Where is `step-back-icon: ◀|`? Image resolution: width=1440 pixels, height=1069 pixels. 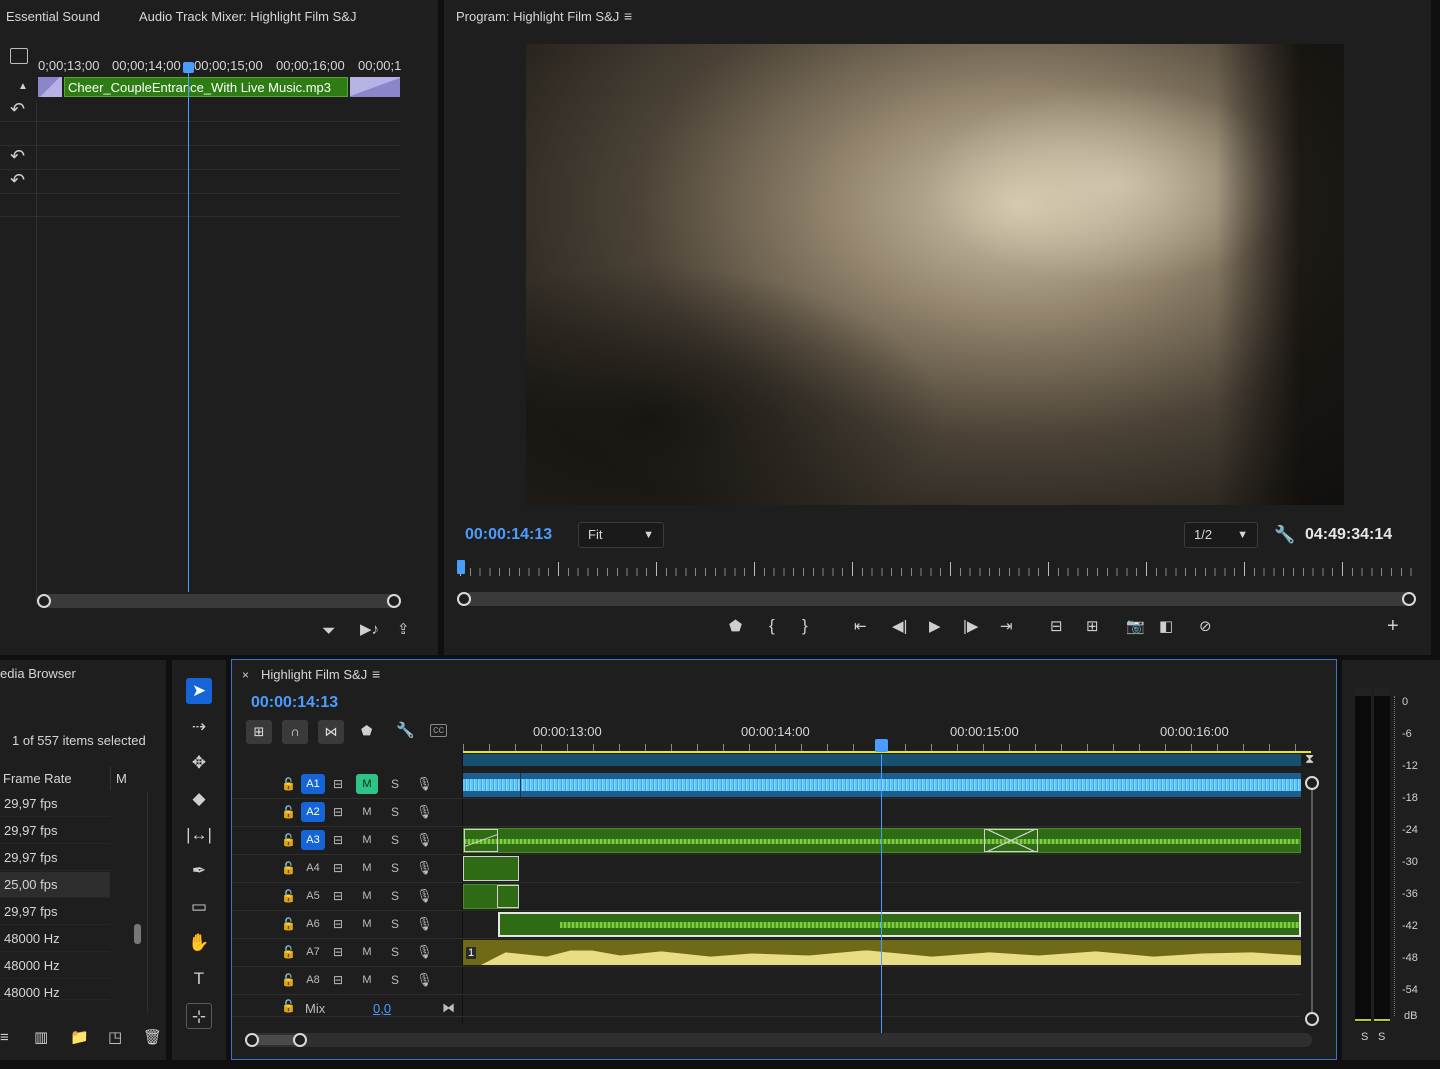
step-back-icon: ◀| is located at coordinates (899, 626).